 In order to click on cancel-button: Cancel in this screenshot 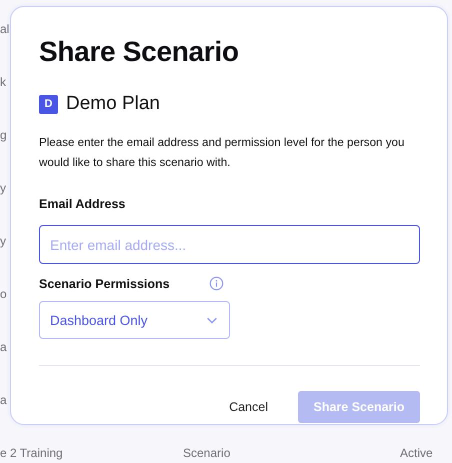, I will do `click(248, 407)`.